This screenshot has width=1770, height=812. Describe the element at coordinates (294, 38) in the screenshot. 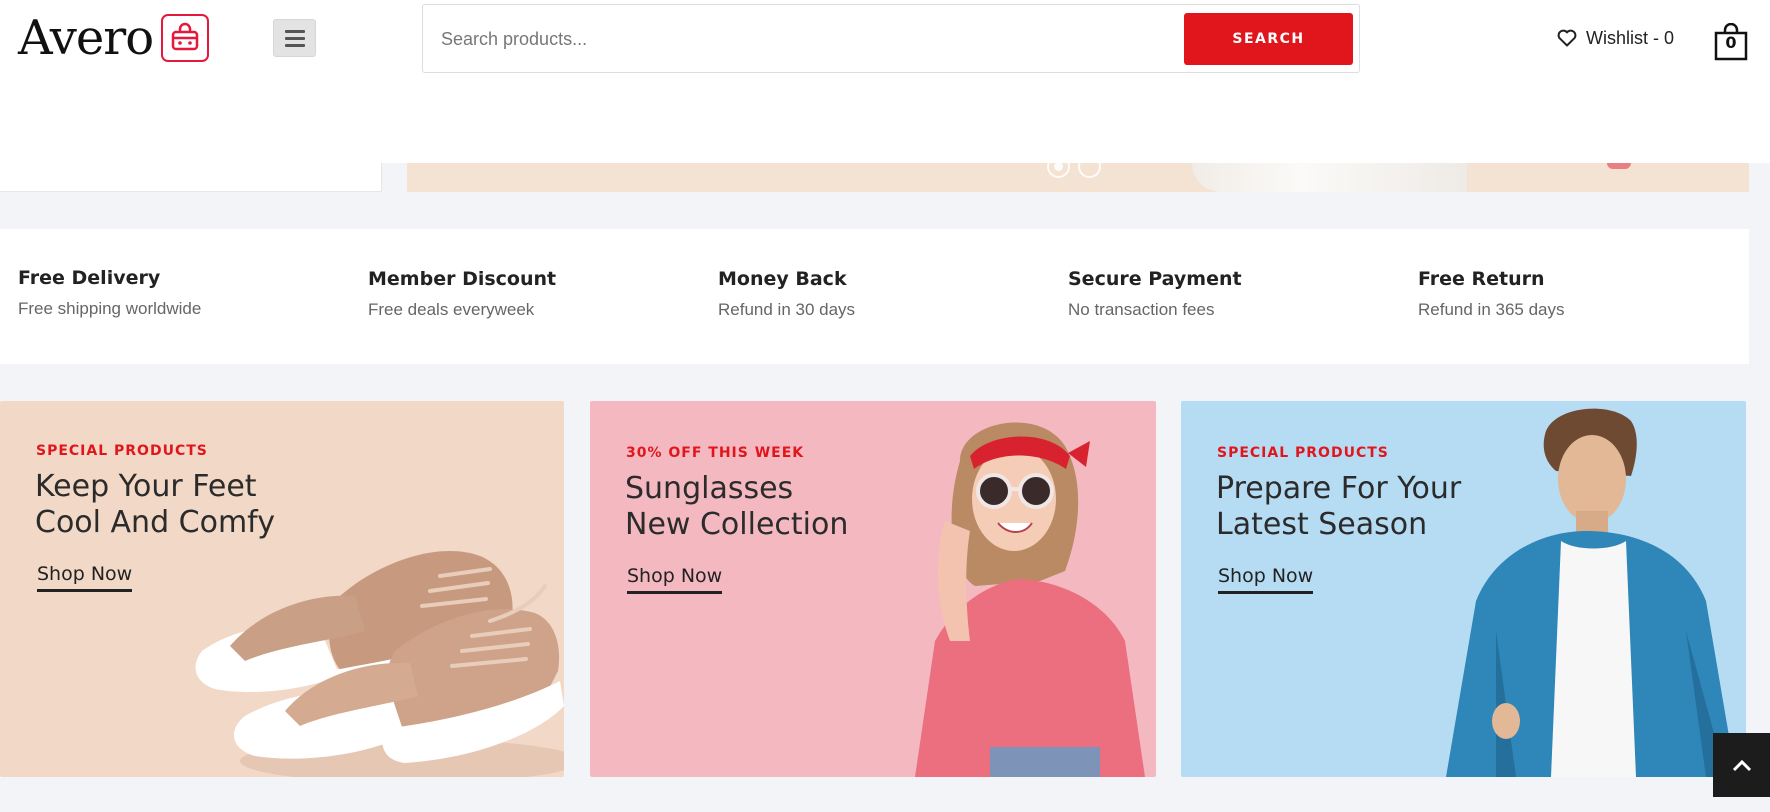

I see `hamburger-icon` at that location.